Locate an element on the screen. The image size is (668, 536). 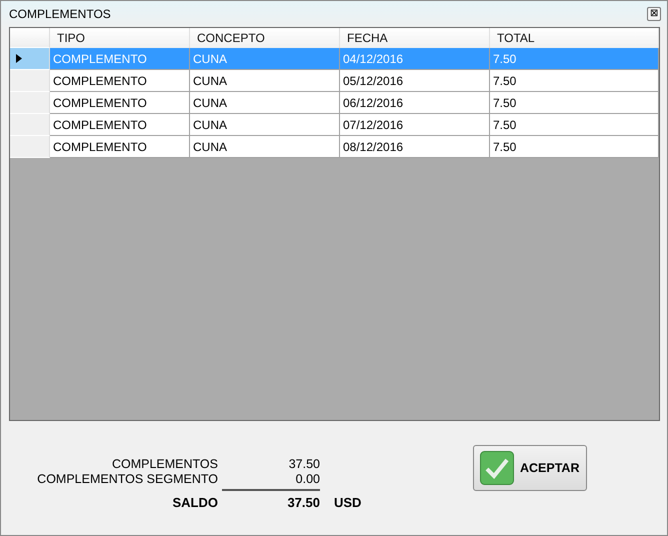
table-row: COMPLEMENTO CUNA 08/12/2016 7.50 is located at coordinates (334, 147).